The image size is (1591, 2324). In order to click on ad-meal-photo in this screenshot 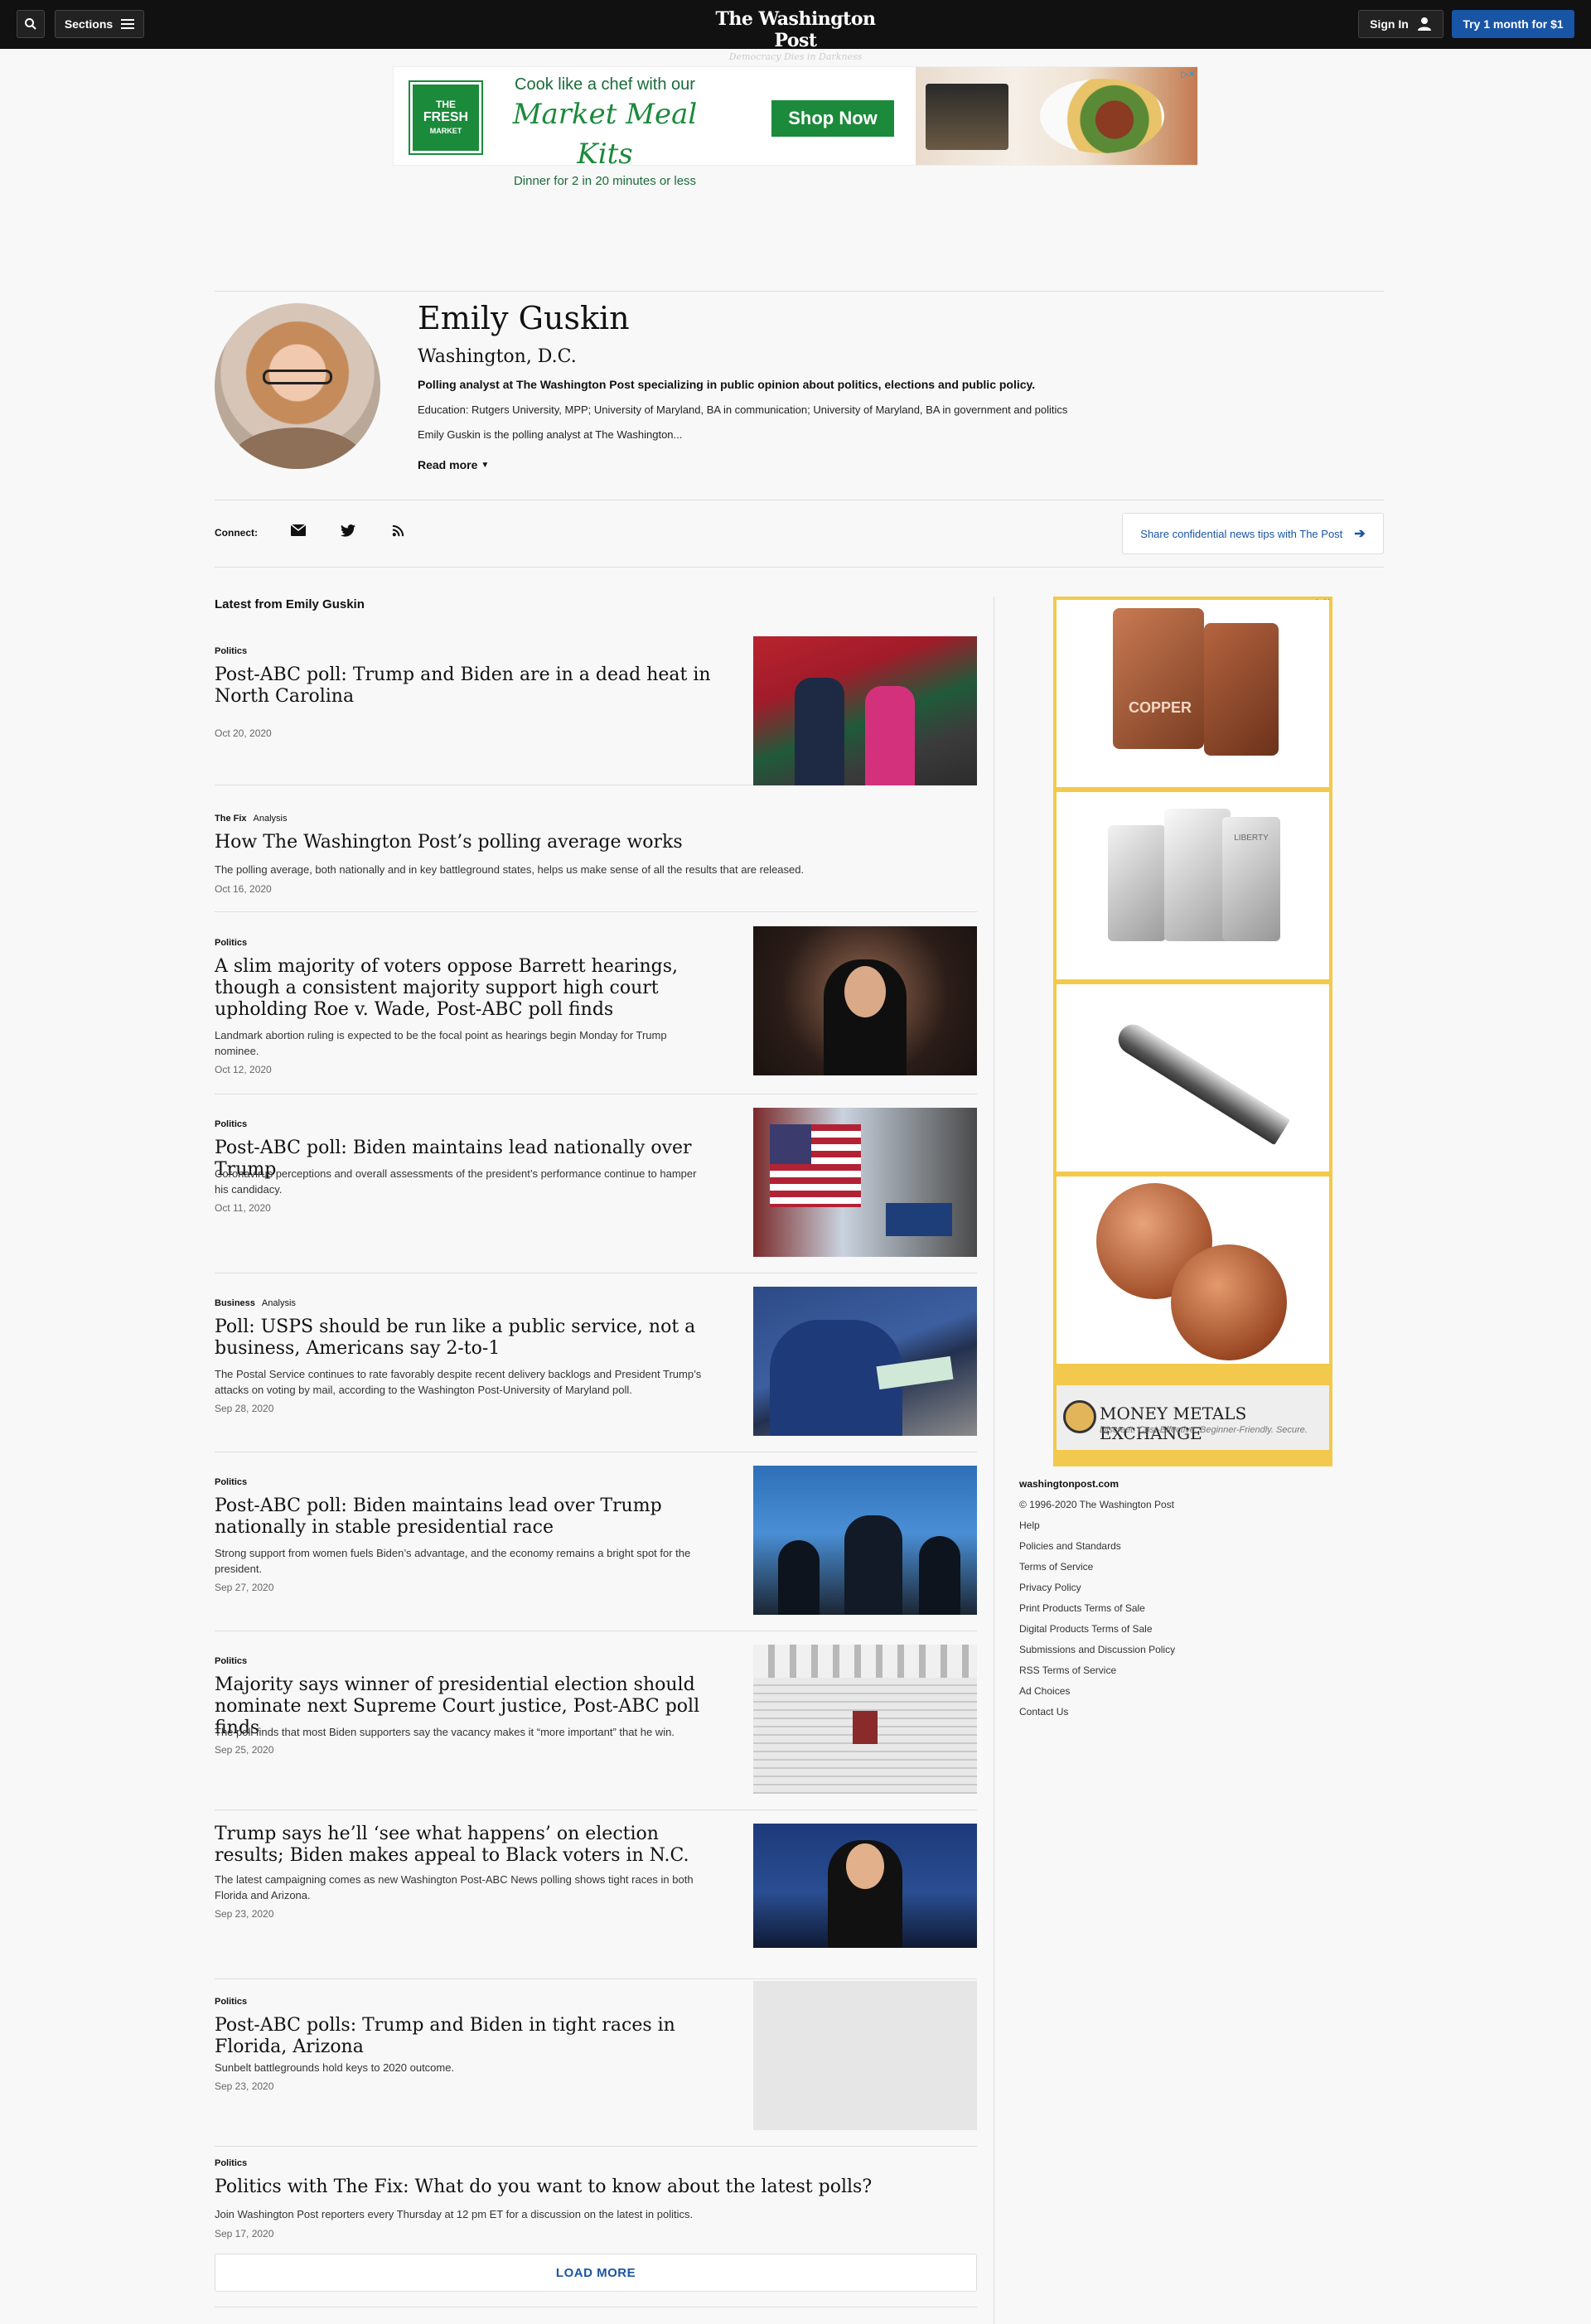, I will do `click(1056, 116)`.